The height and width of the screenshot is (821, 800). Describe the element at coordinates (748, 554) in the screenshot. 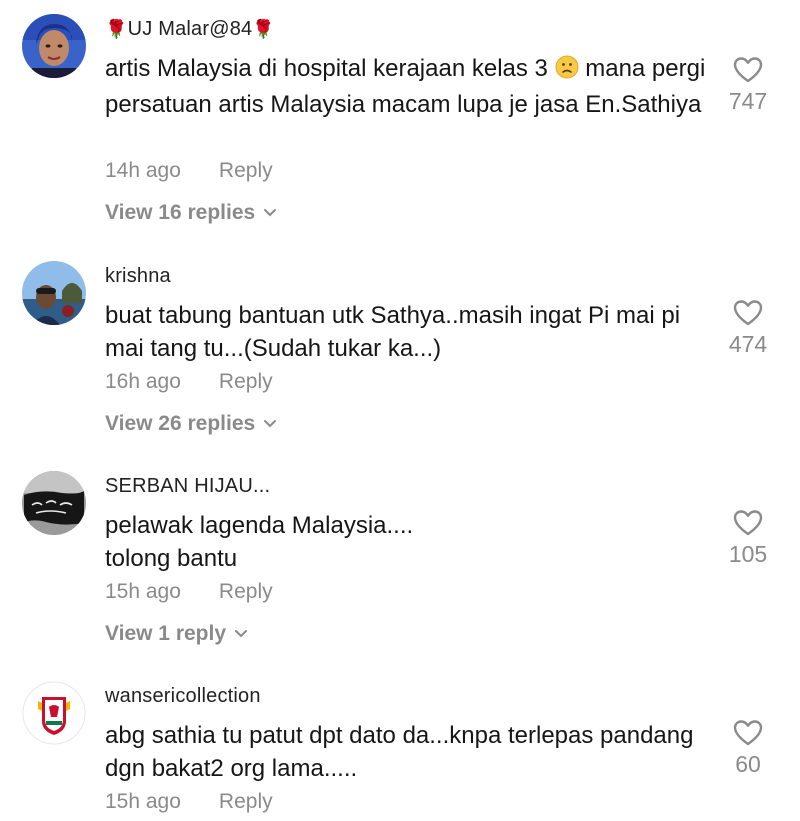

I see `like-count: 105` at that location.